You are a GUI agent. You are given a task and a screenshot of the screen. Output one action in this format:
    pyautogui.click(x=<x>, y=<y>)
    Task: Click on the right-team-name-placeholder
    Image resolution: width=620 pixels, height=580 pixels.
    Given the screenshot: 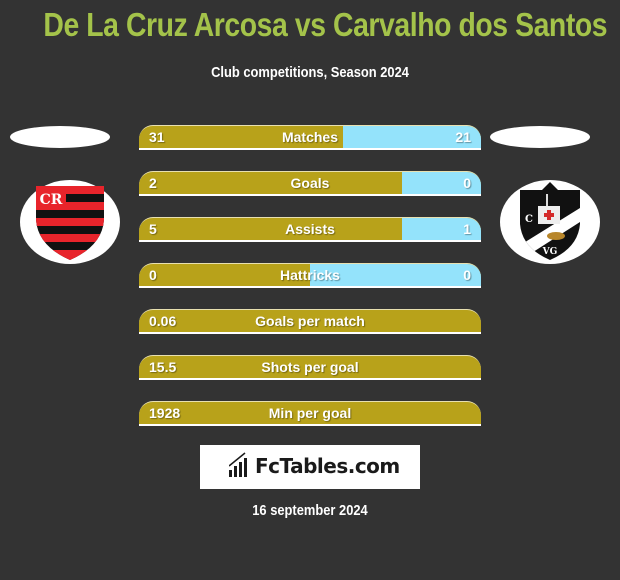 What is the action you would take?
    pyautogui.click(x=540, y=137)
    